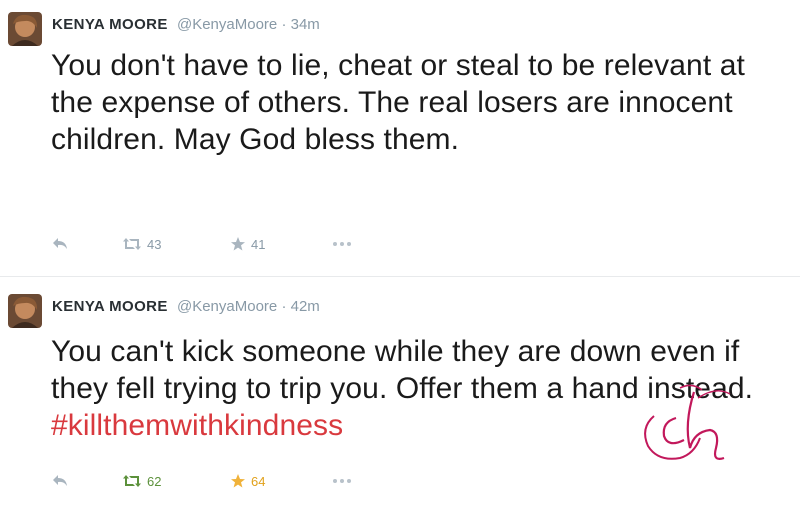 This screenshot has height=529, width=800. Describe the element at coordinates (247, 244) in the screenshot. I see `favorite-button: 41` at that location.